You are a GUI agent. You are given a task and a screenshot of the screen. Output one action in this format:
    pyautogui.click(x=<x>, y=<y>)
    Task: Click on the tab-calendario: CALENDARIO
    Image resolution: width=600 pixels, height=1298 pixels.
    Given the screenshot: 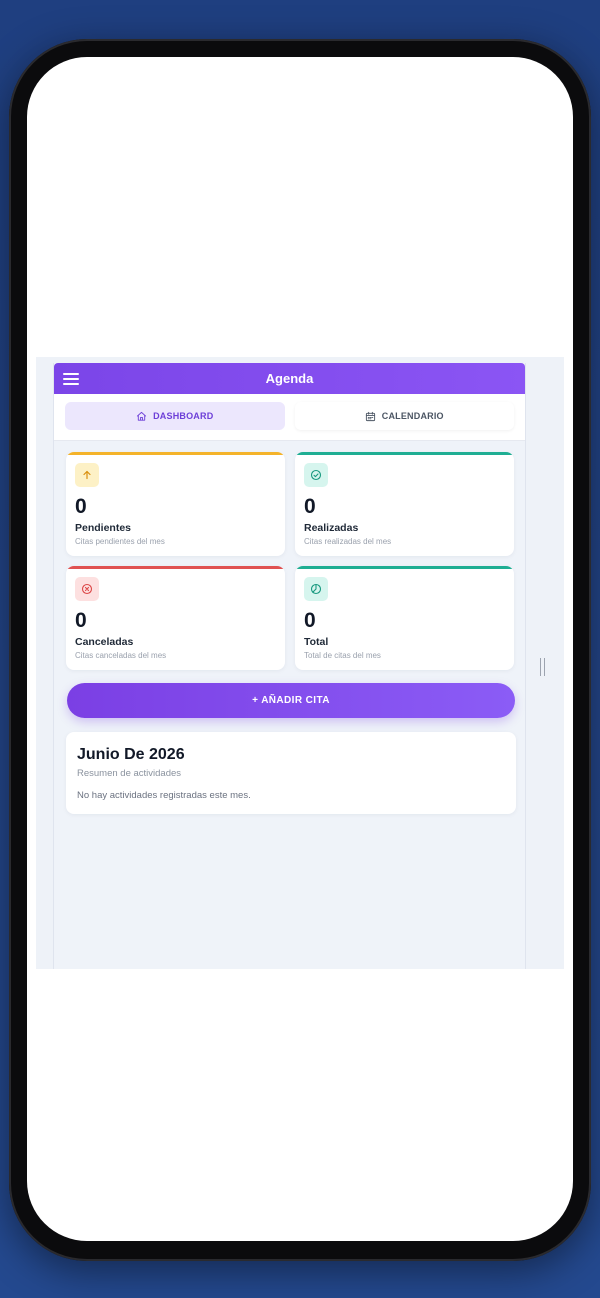 What is the action you would take?
    pyautogui.click(x=404, y=416)
    